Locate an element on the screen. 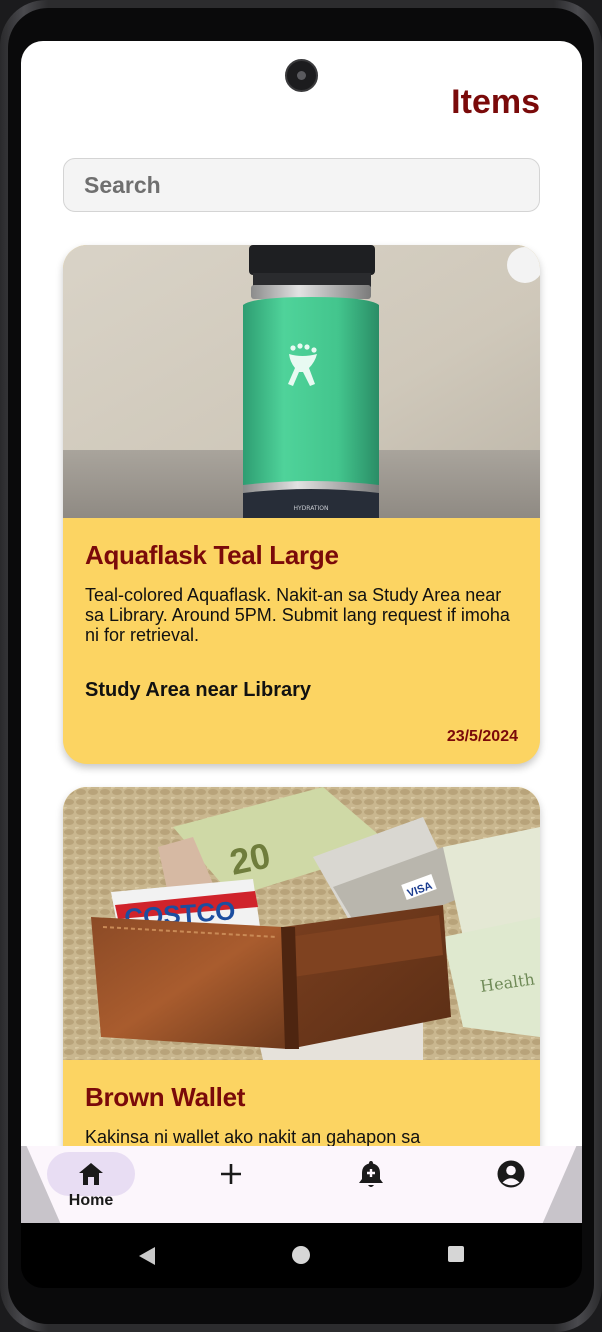 The height and width of the screenshot is (1332, 602). svg-text: 20 is located at coordinates (250, 858).